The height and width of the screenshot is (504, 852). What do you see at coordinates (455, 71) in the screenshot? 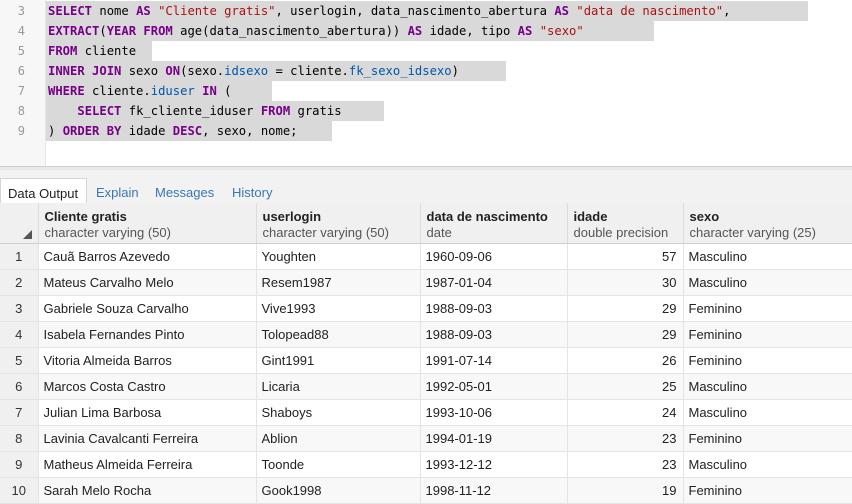
I see `code-text: )` at bounding box center [455, 71].